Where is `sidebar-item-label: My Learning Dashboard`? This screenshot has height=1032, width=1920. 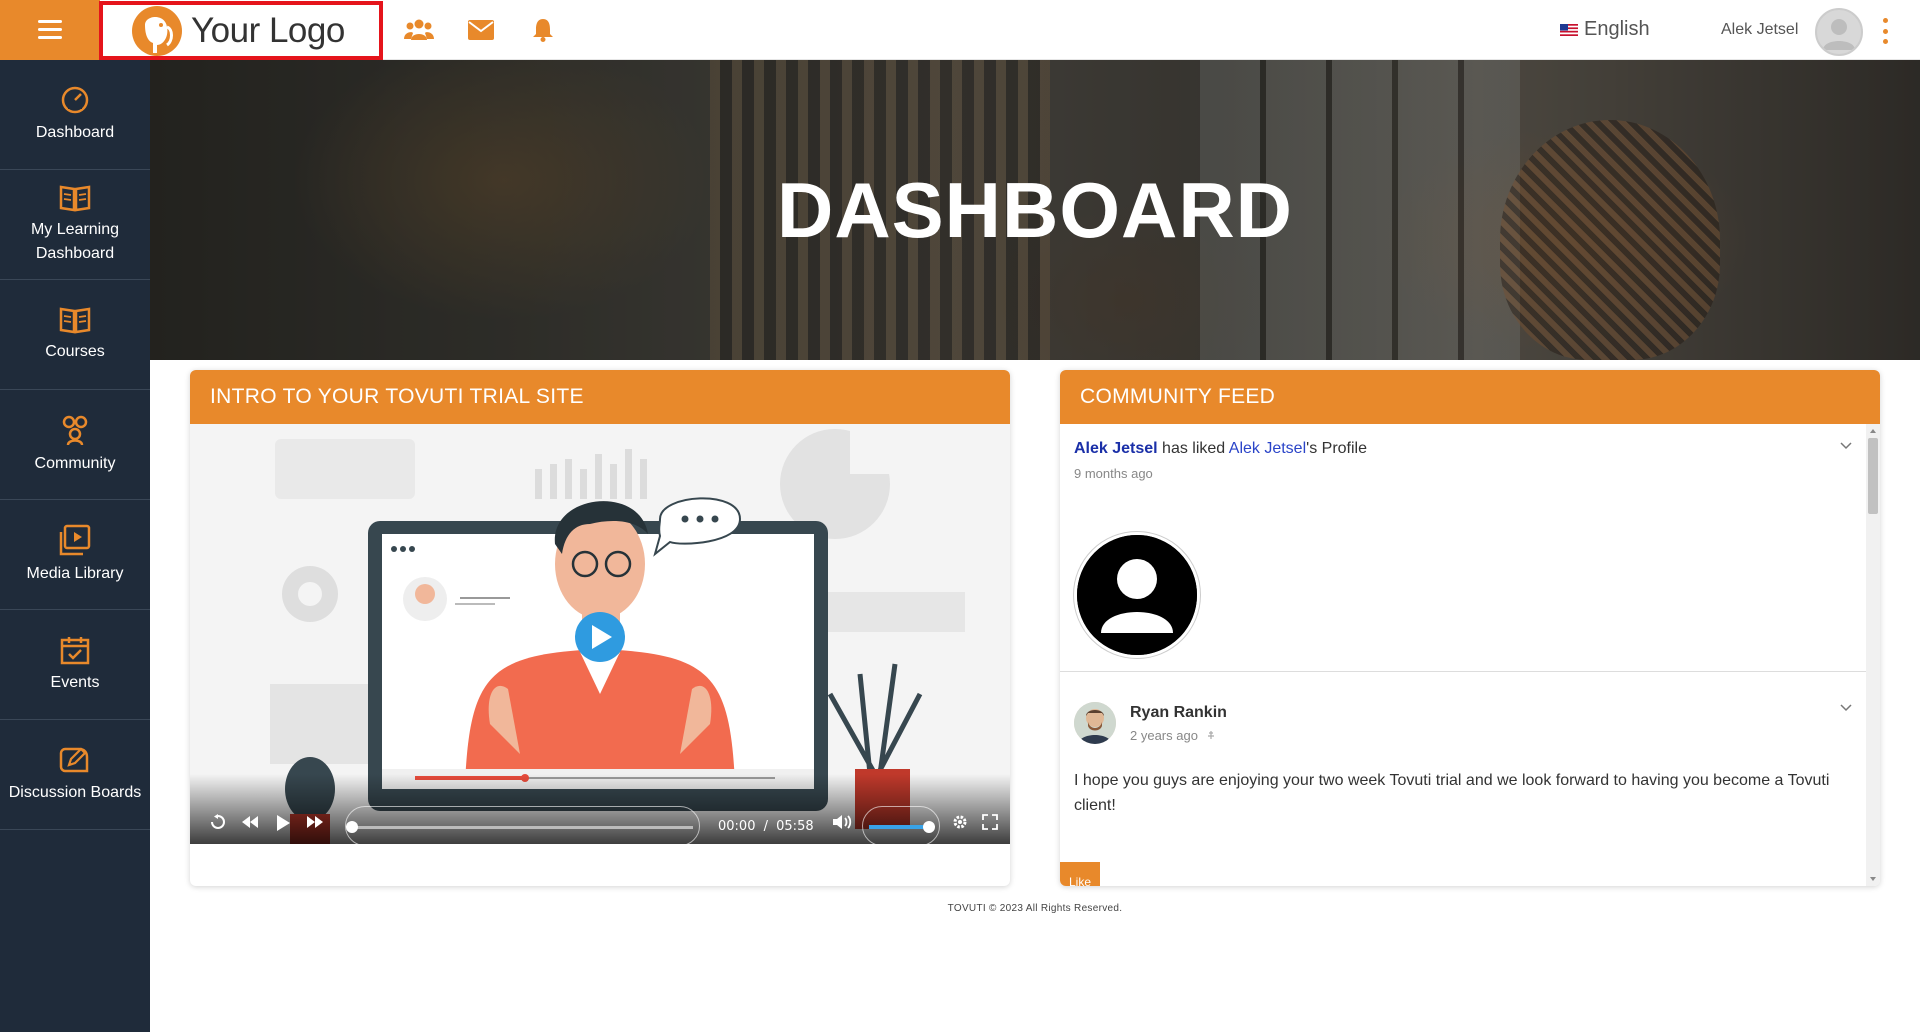 sidebar-item-label: My Learning Dashboard is located at coordinates (75, 241).